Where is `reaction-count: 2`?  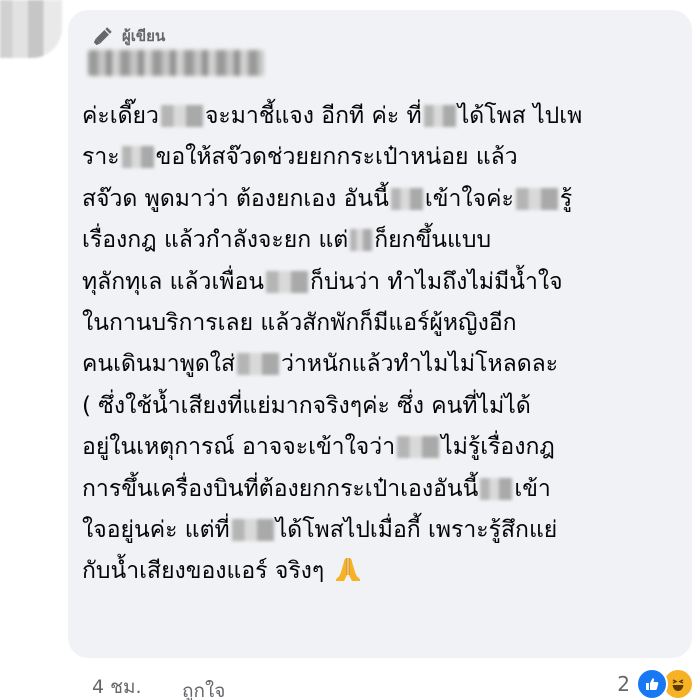 reaction-count: 2 is located at coordinates (623, 684).